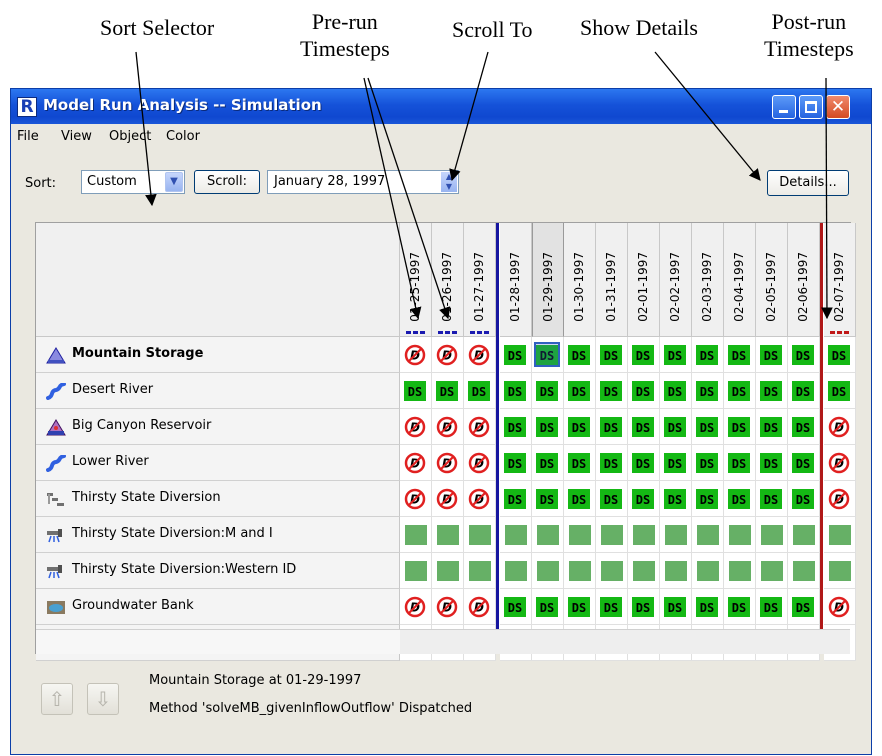  Describe the element at coordinates (840, 280) in the screenshot. I see `date-column-header: 02-07-1997` at that location.